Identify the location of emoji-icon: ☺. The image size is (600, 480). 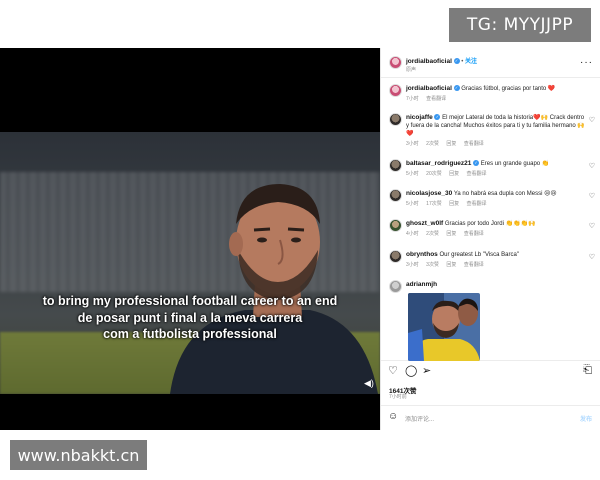
(393, 416).